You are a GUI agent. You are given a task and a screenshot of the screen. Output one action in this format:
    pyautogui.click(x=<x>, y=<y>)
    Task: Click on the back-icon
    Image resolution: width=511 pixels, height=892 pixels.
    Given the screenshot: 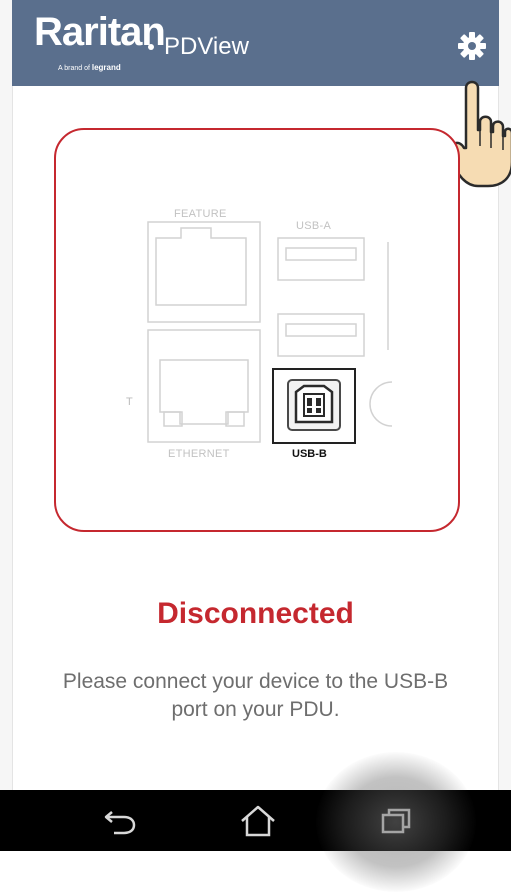 What is the action you would take?
    pyautogui.click(x=120, y=822)
    